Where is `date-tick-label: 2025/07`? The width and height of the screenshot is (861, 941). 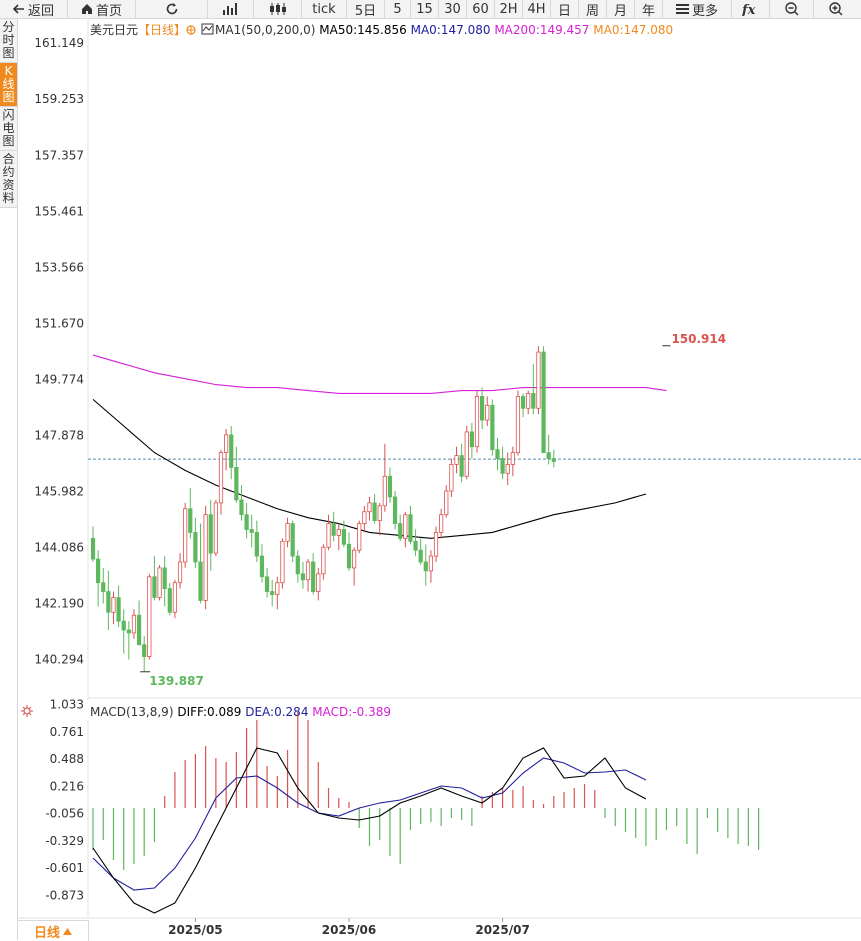
date-tick-label: 2025/07 is located at coordinates (502, 930).